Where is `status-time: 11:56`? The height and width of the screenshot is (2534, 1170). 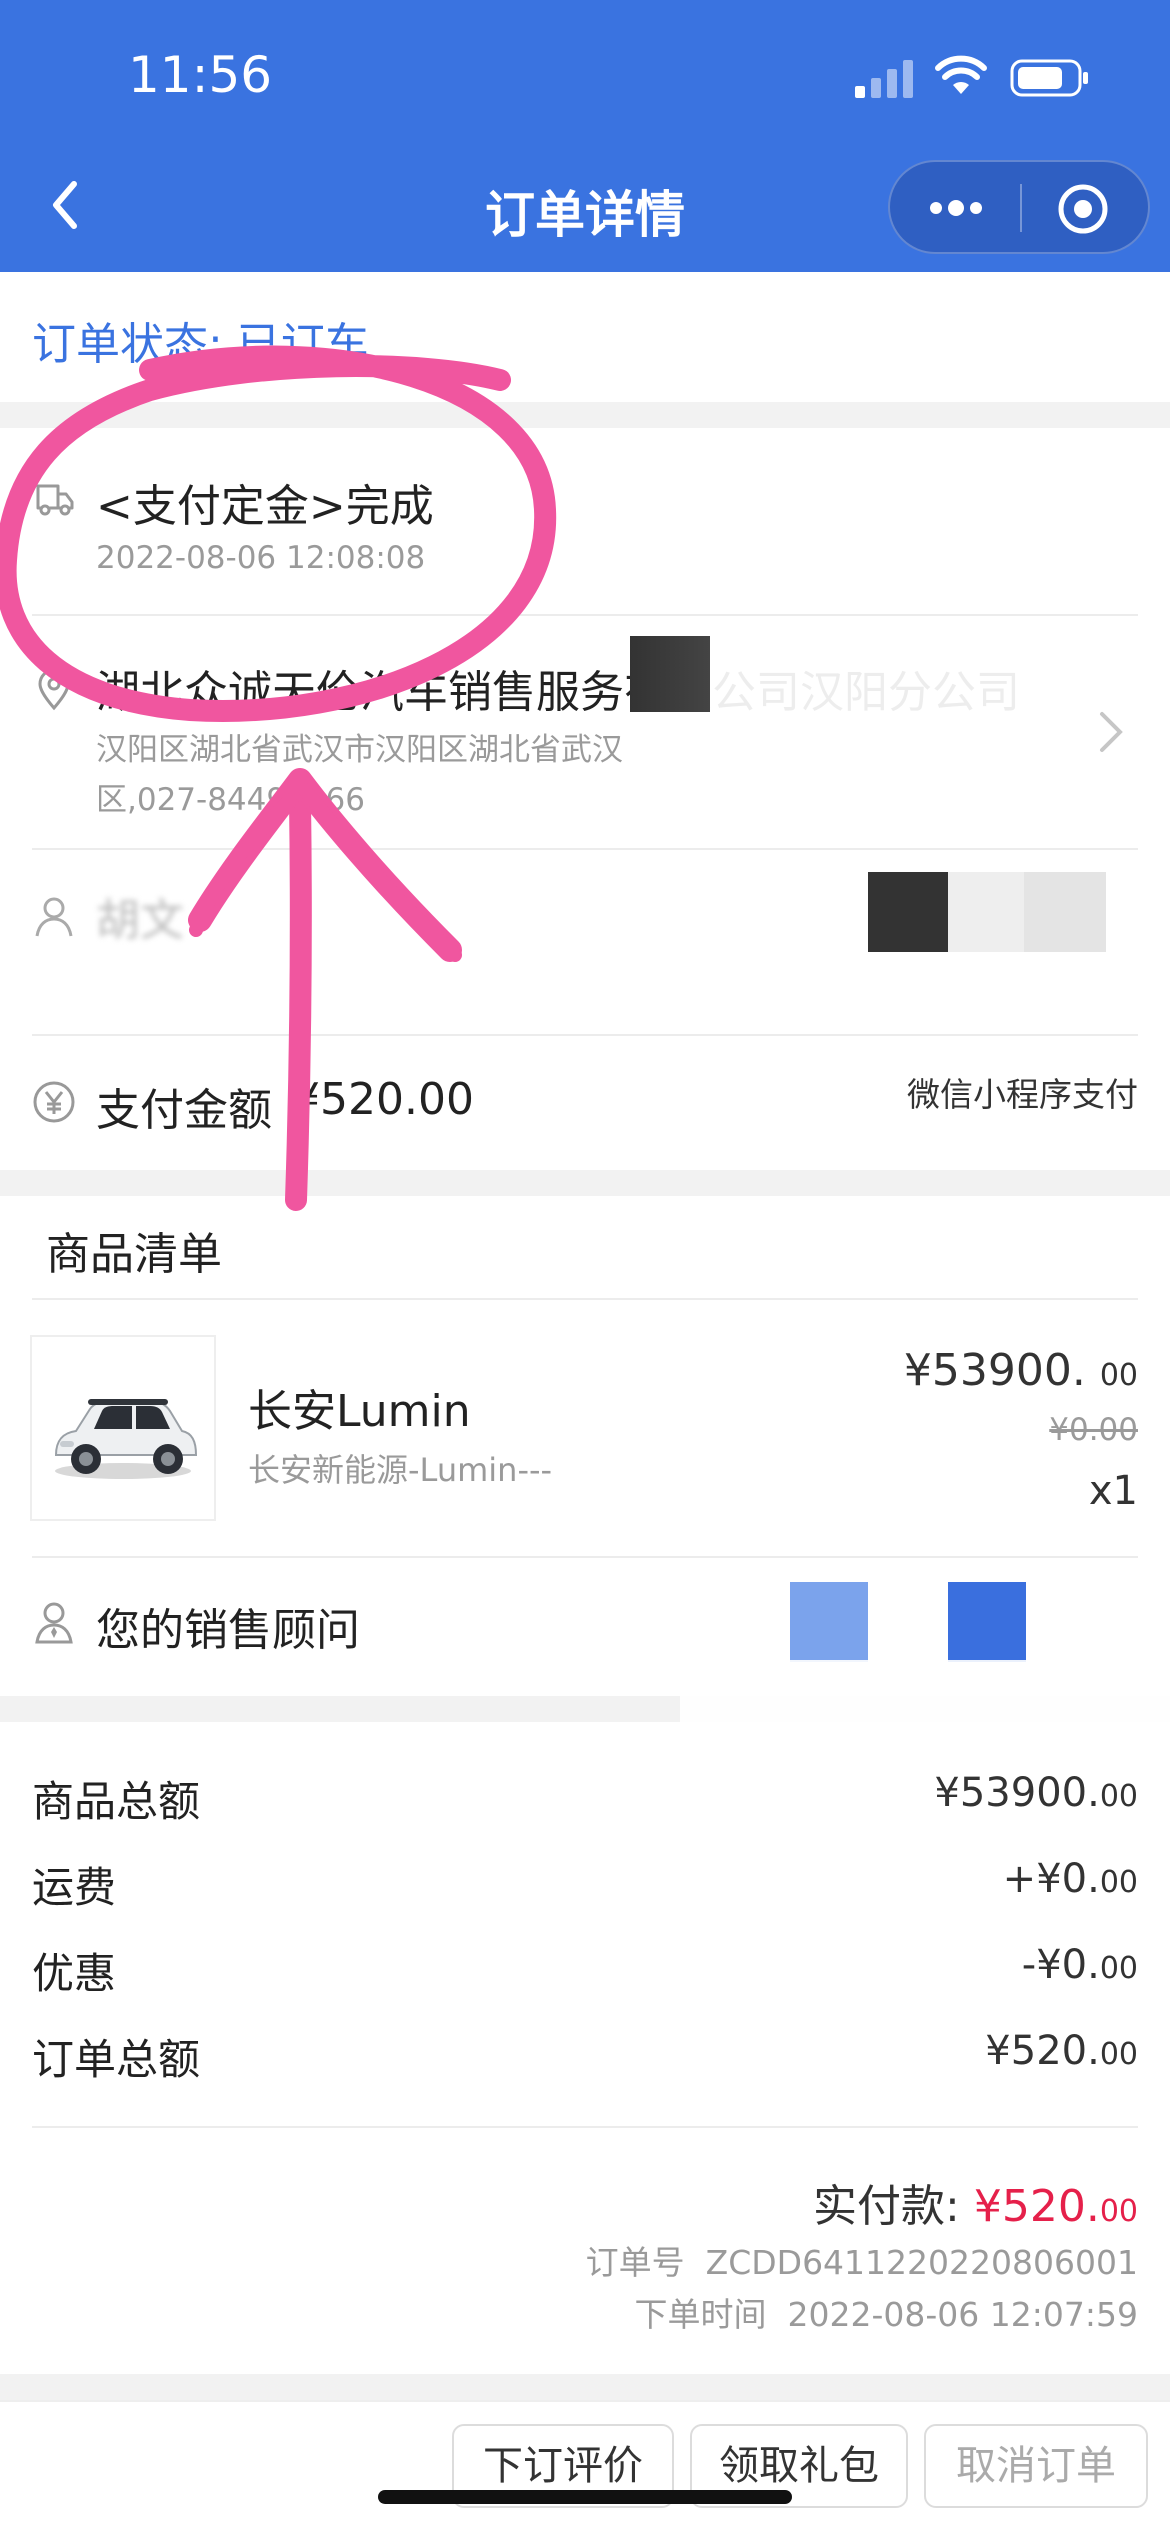
status-time: 11:56 is located at coordinates (200, 75).